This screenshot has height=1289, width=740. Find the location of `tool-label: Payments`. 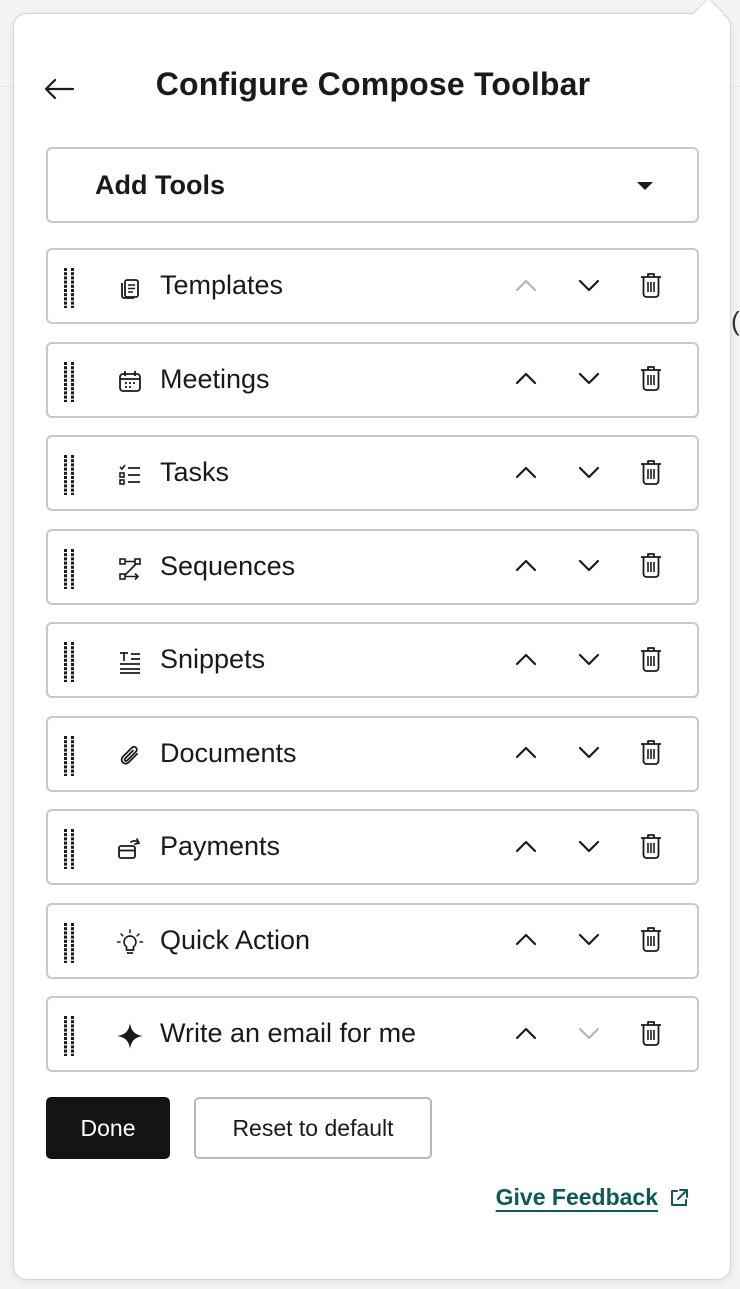

tool-label: Payments is located at coordinates (220, 846).